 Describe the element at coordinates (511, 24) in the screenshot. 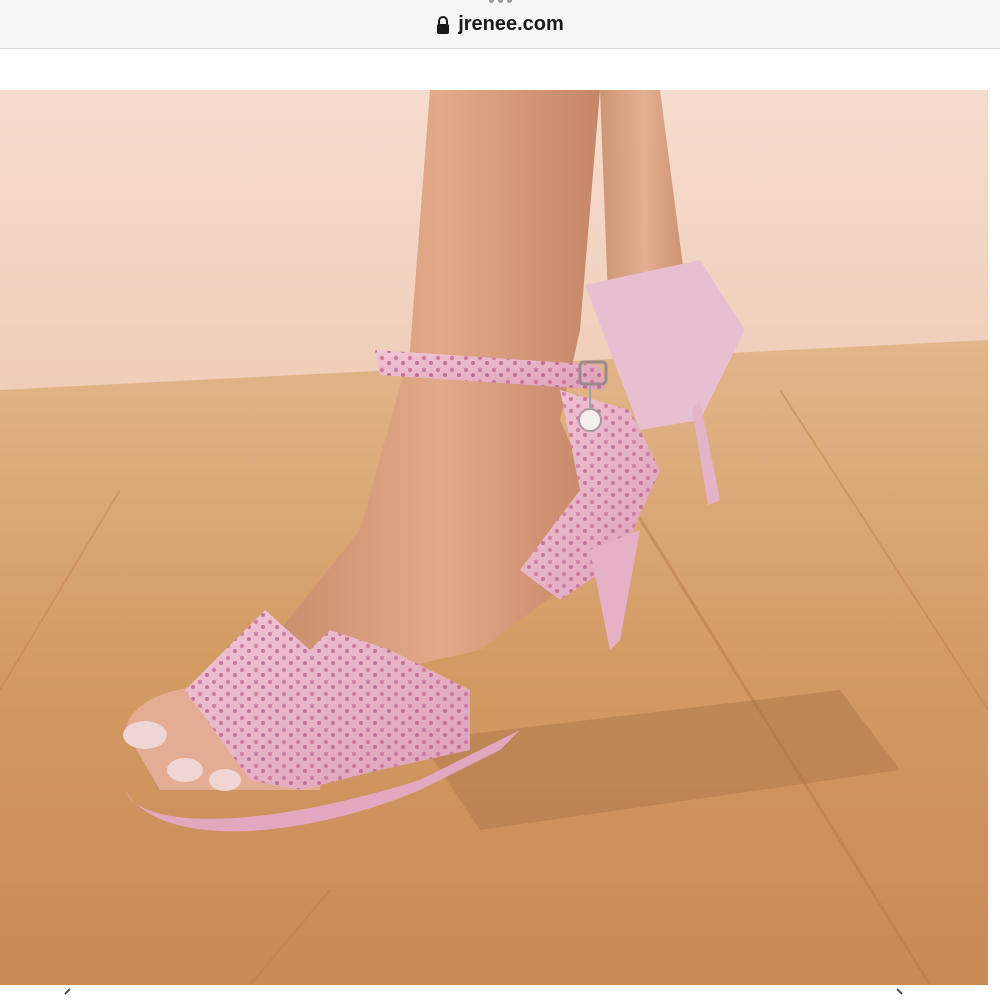

I see `url-text: jrenee.com` at that location.